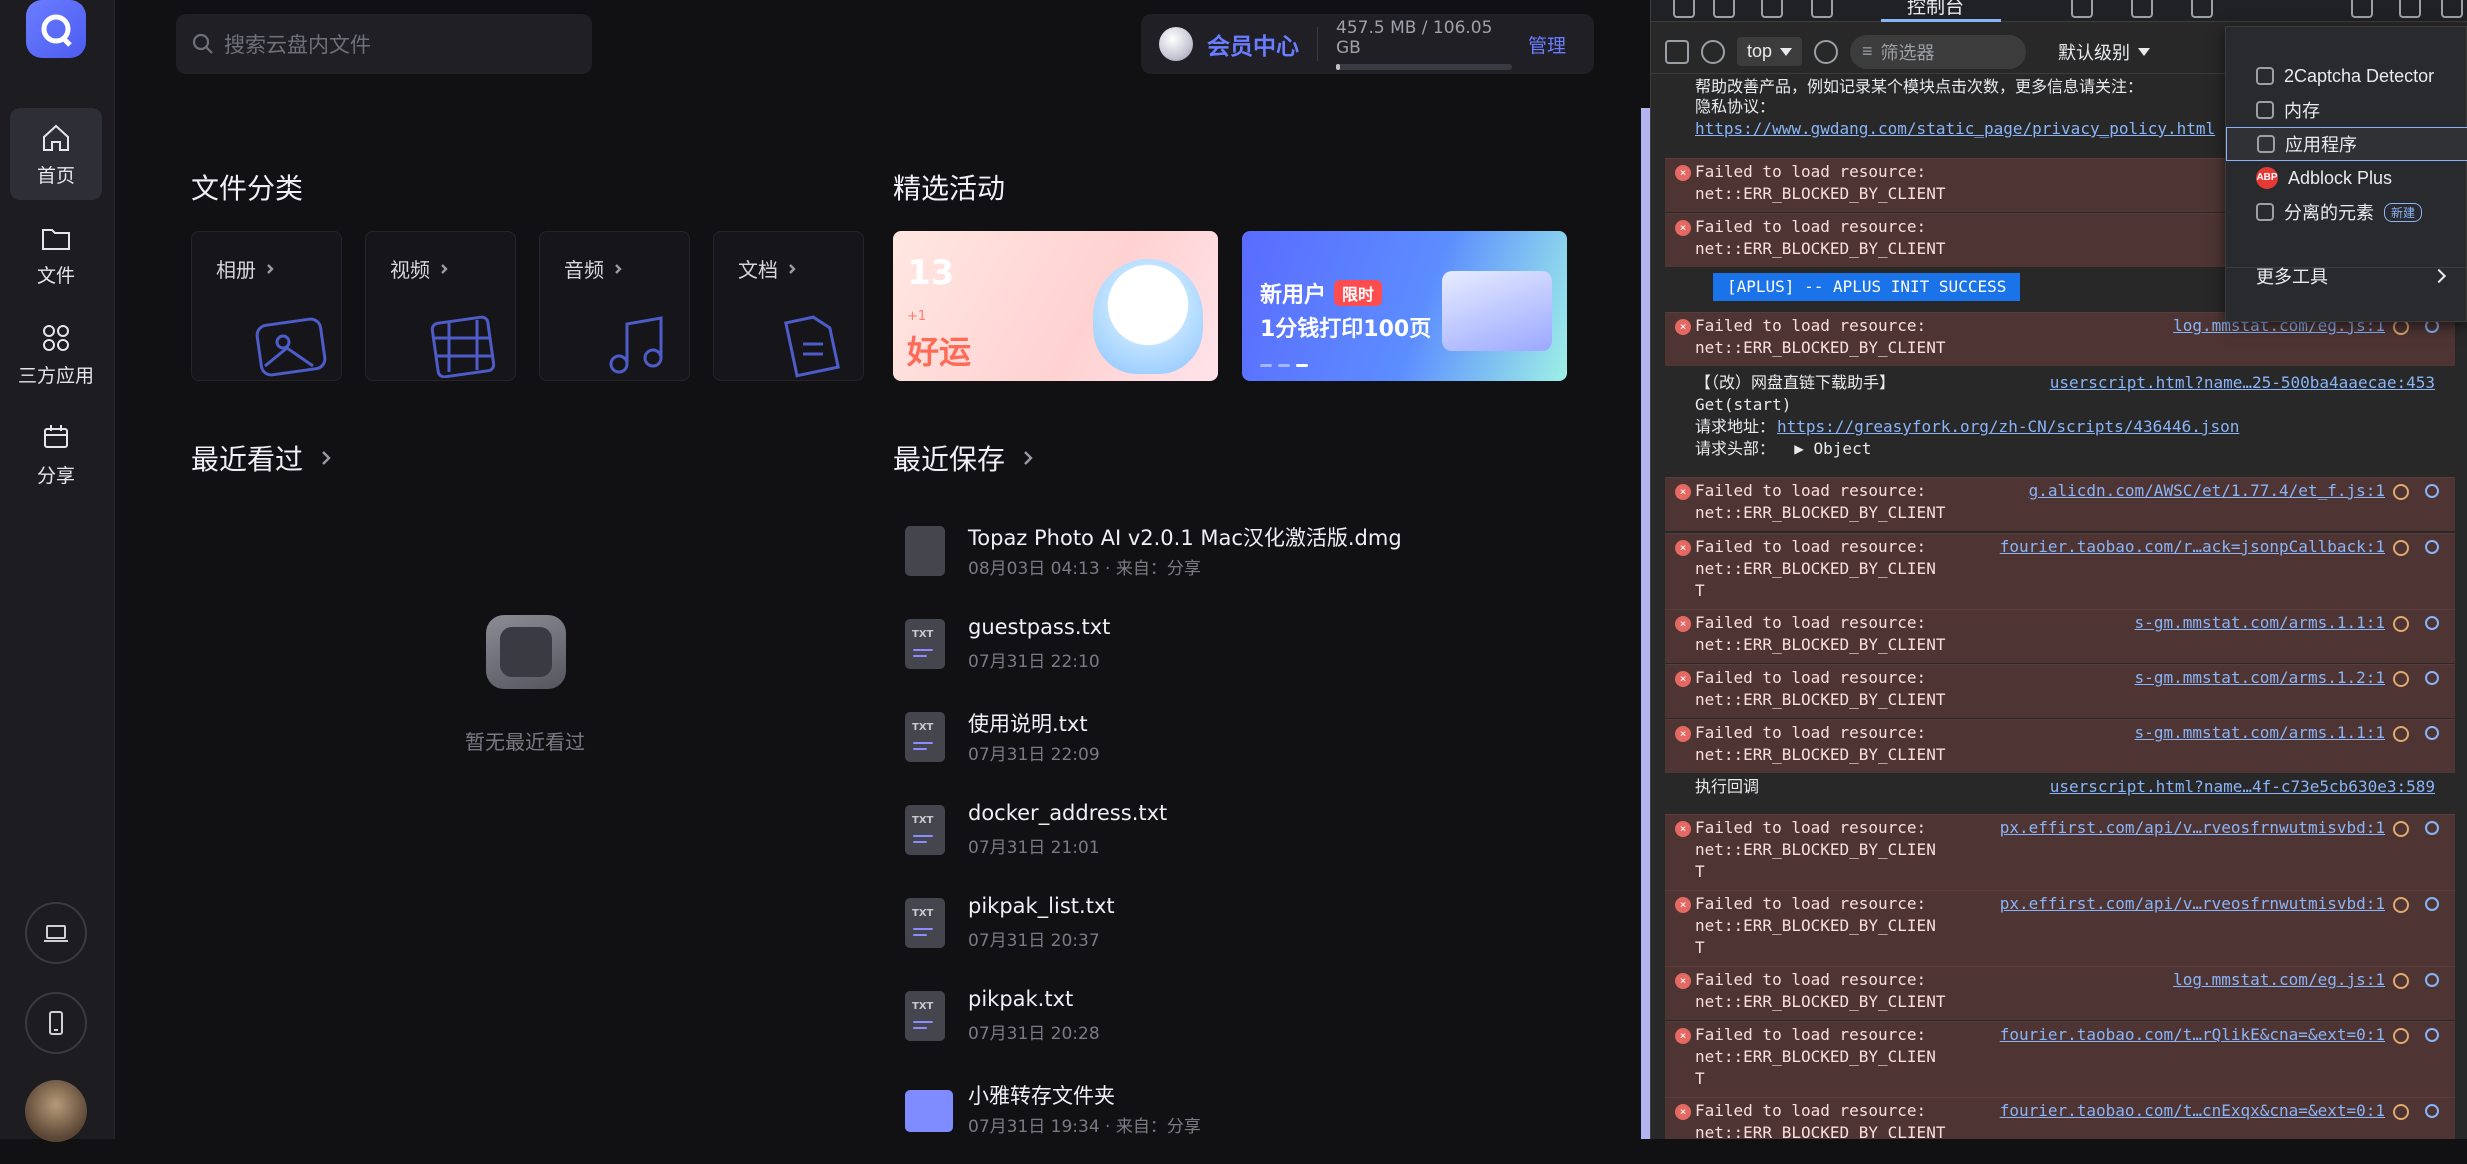  I want to click on manage-link: 管理, so click(1547, 44).